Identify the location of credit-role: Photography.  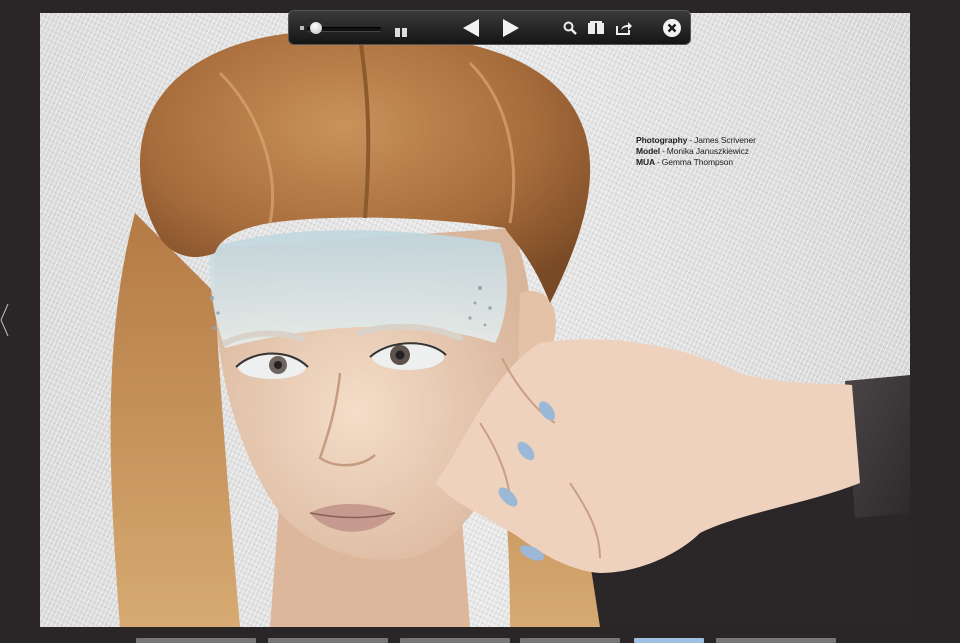
(662, 140).